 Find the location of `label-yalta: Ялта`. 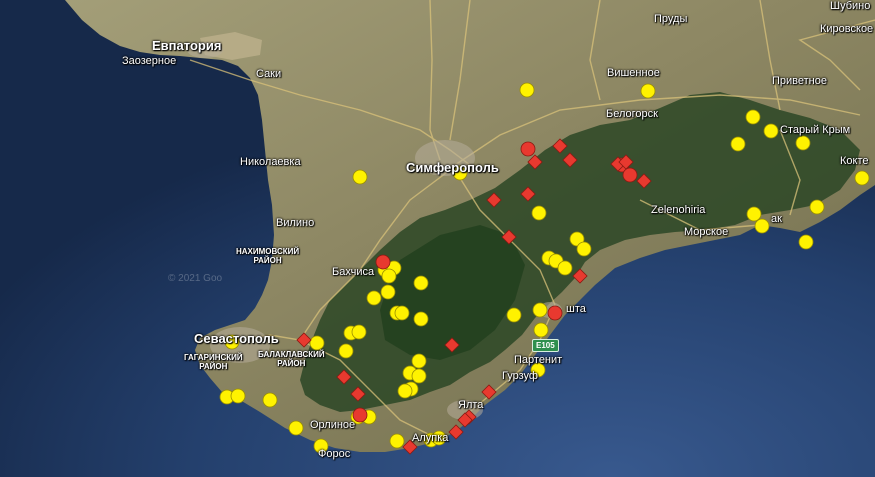

label-yalta: Ялта is located at coordinates (471, 405).